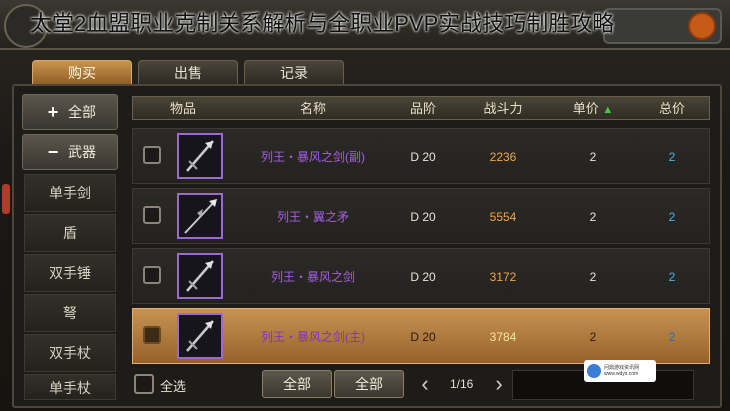 Image resolution: width=730 pixels, height=411 pixels. What do you see at coordinates (297, 384) in the screenshot?
I see `filter-all-button-1: 全部` at bounding box center [297, 384].